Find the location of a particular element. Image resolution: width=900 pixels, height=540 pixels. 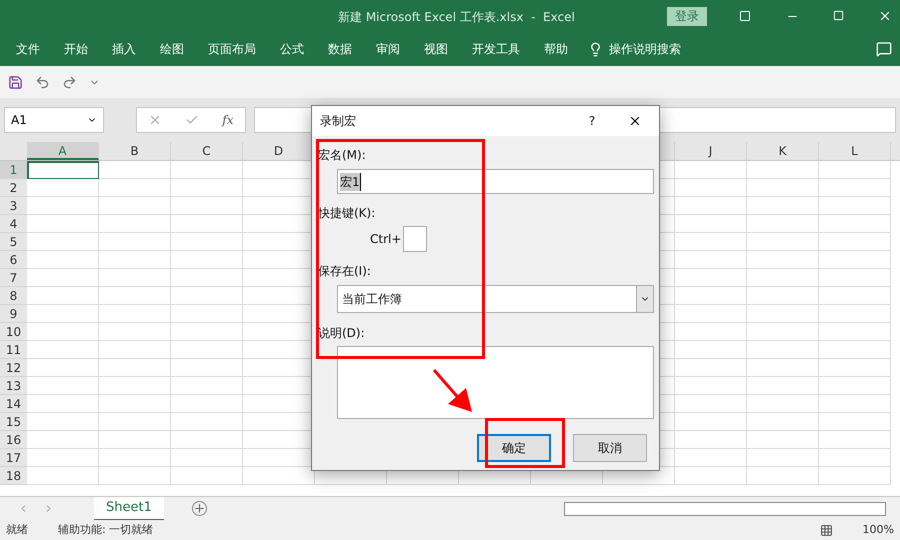

annotation-arrow is located at coordinates (453, 391).